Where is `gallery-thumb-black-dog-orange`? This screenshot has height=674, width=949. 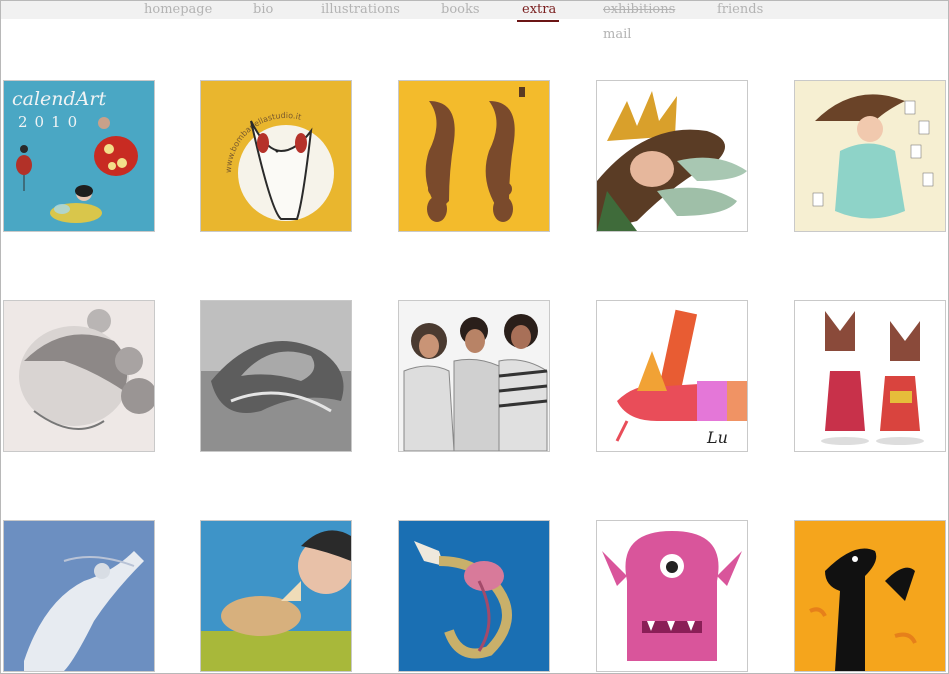
gallery-thumb-black-dog-orange is located at coordinates (870, 596).